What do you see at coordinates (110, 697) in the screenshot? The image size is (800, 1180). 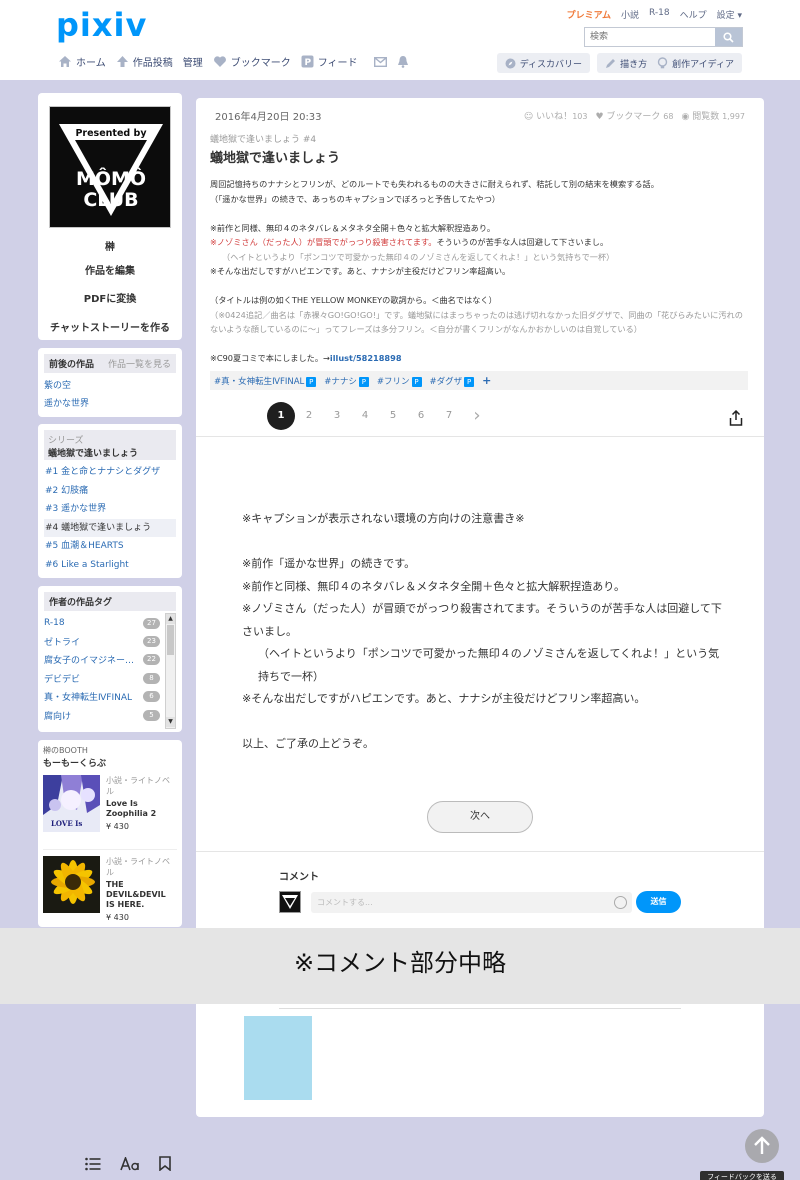 I see `author-tag-item: 真・女神転生ⅣFINAL 6` at bounding box center [110, 697].